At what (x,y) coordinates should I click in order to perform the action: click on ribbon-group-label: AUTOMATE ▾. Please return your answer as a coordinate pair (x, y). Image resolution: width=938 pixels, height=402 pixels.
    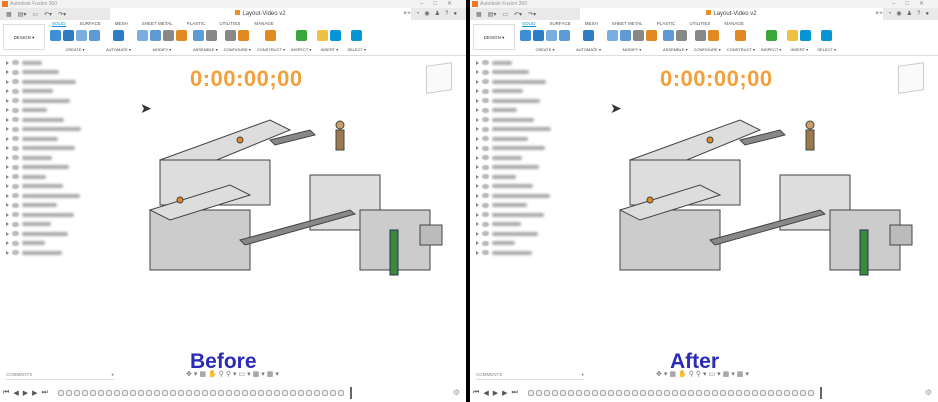
    Looking at the image, I should click on (588, 49).